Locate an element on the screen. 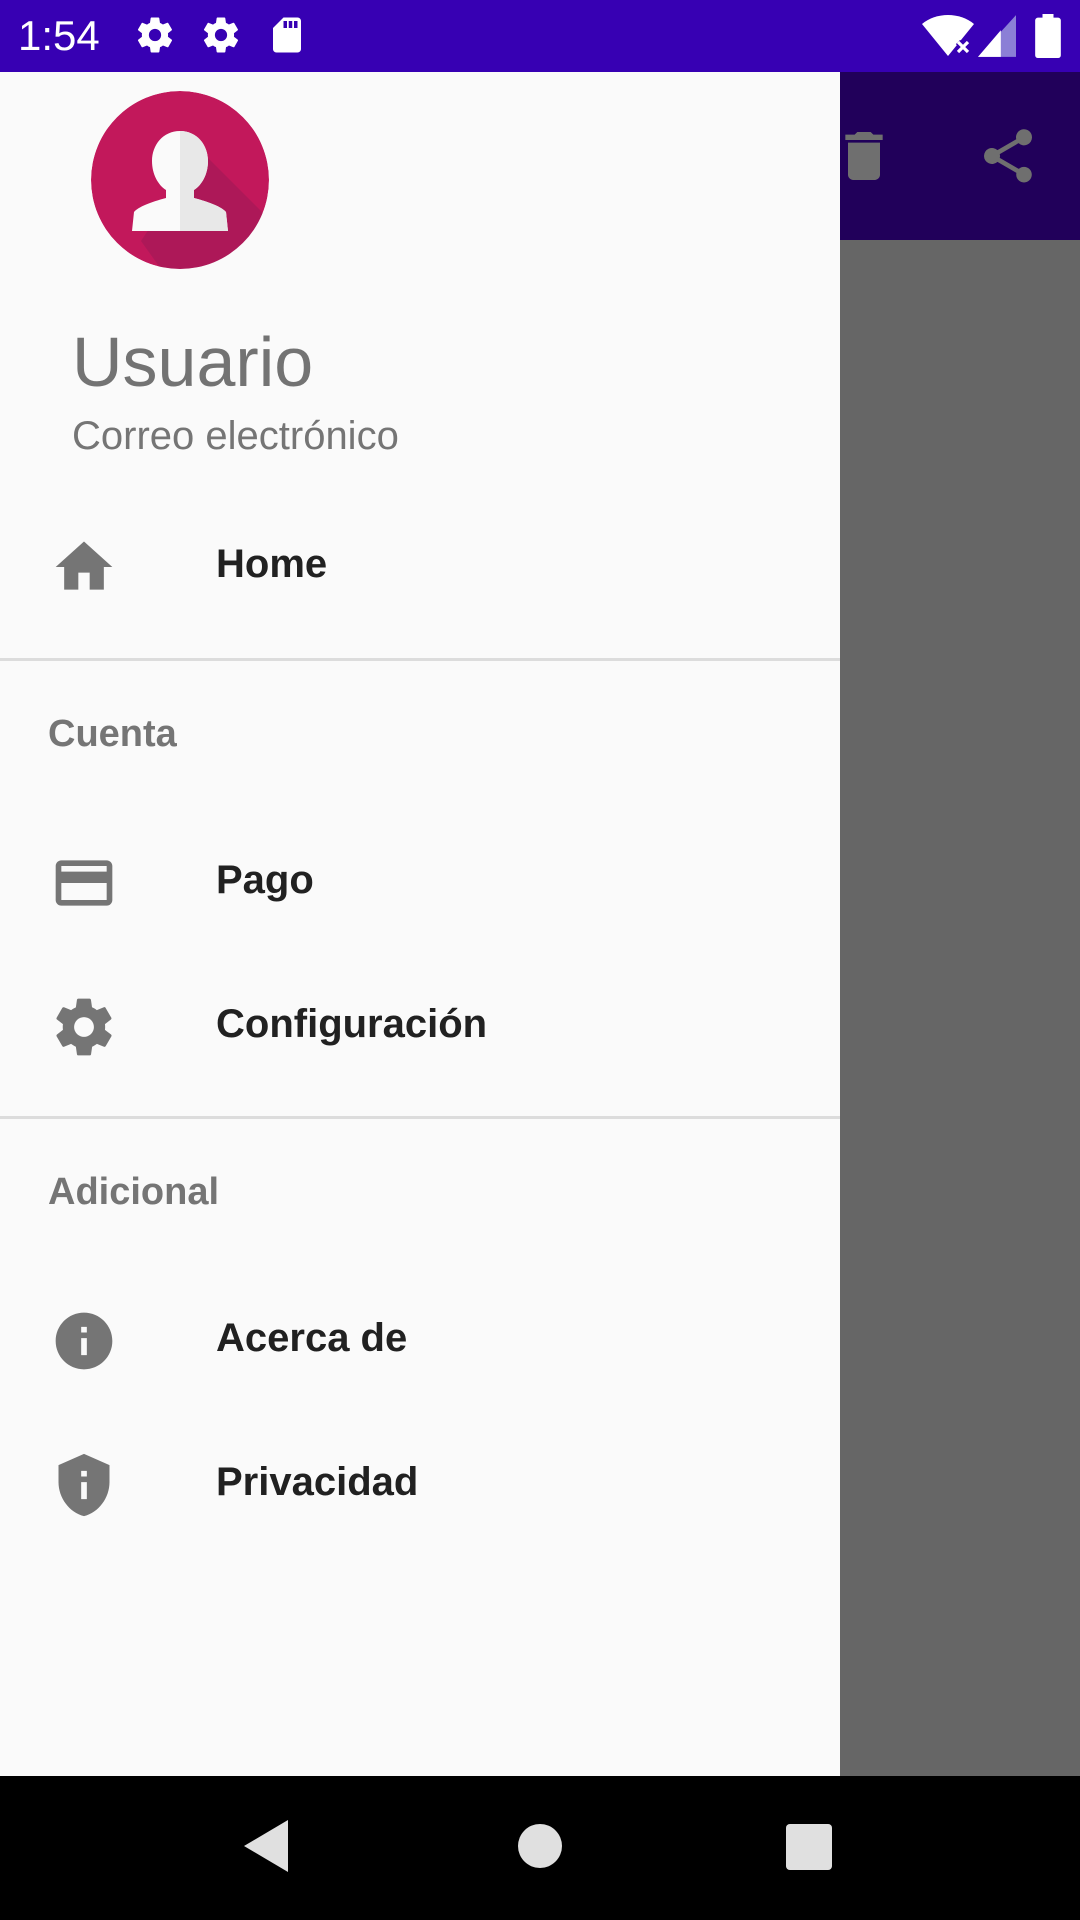  user-avatar is located at coordinates (180, 180).